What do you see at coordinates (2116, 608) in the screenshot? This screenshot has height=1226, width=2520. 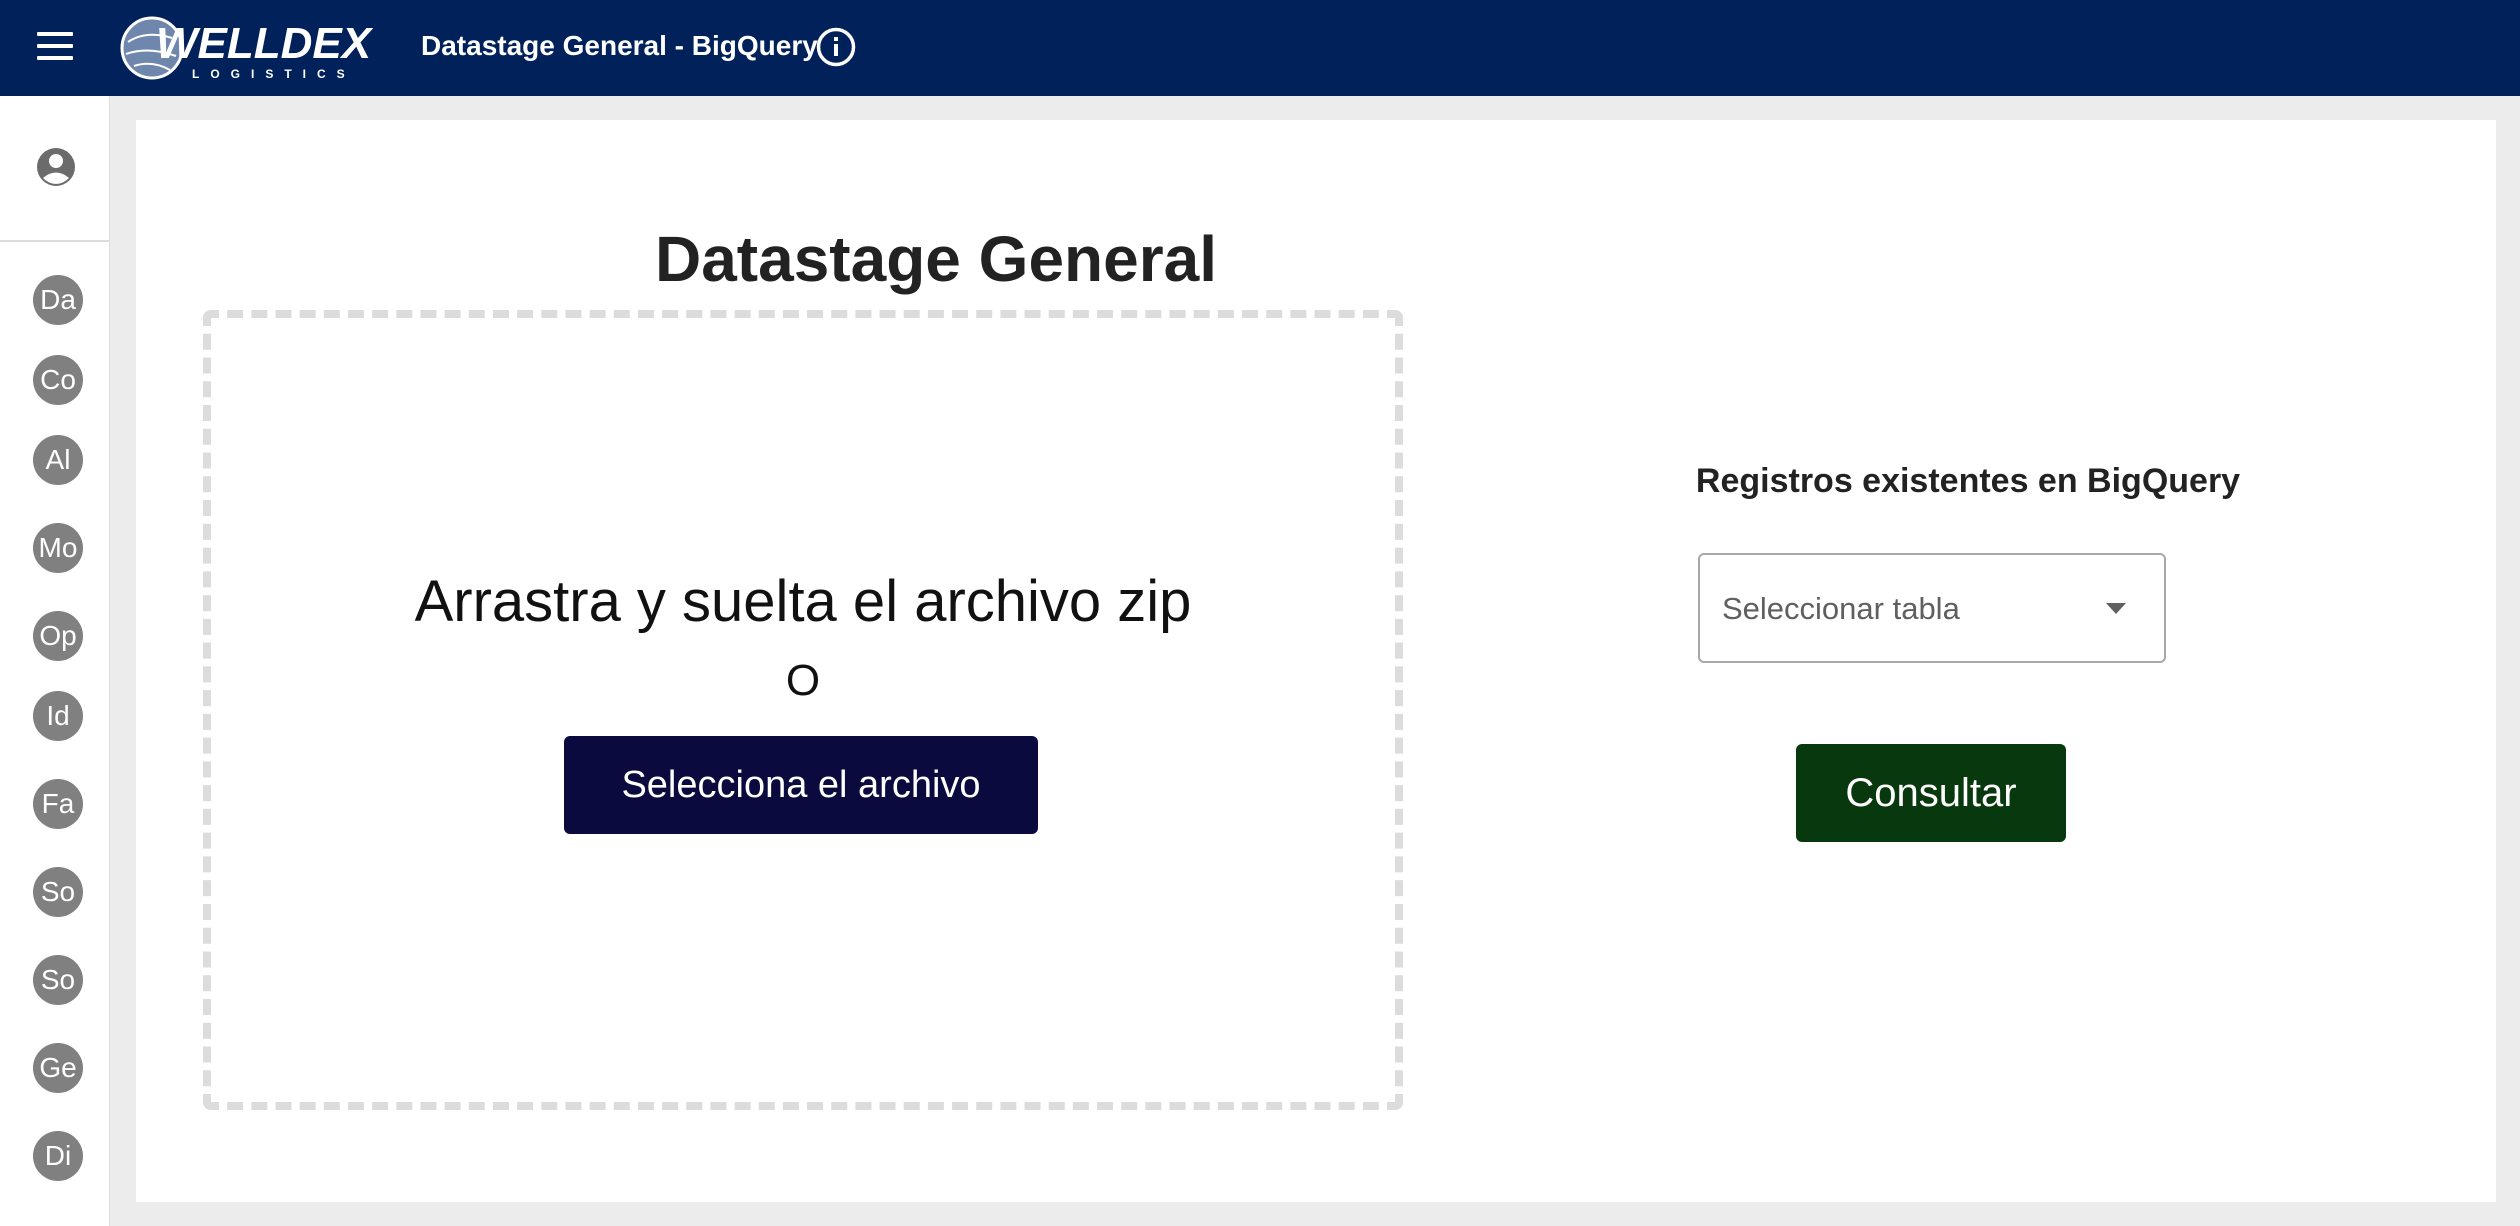 I see `chevron-down-icon` at bounding box center [2116, 608].